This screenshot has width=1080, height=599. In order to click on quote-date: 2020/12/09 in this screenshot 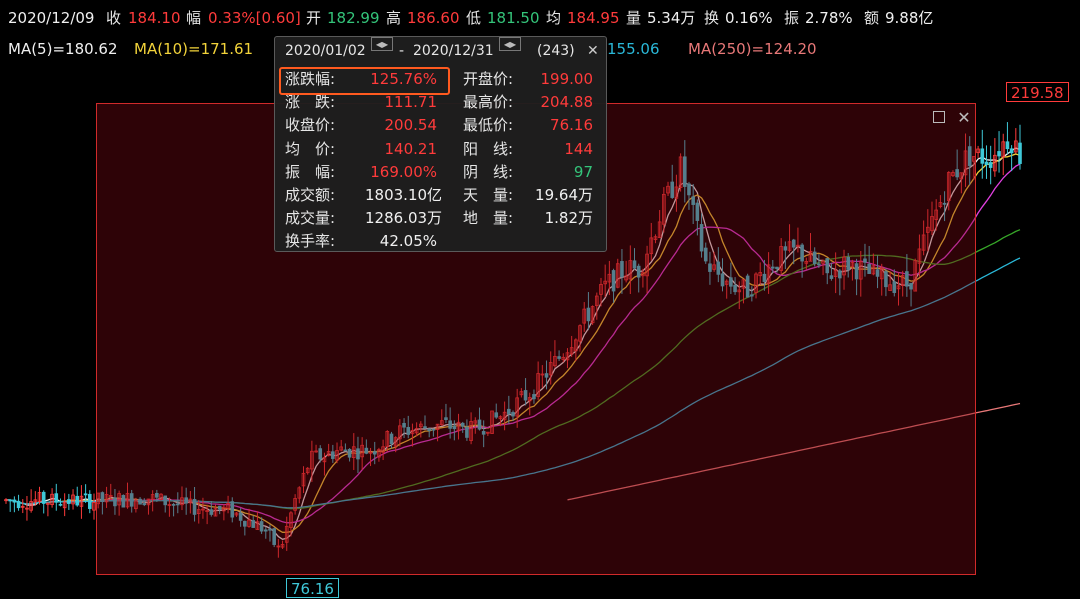, I will do `click(51, 18)`.